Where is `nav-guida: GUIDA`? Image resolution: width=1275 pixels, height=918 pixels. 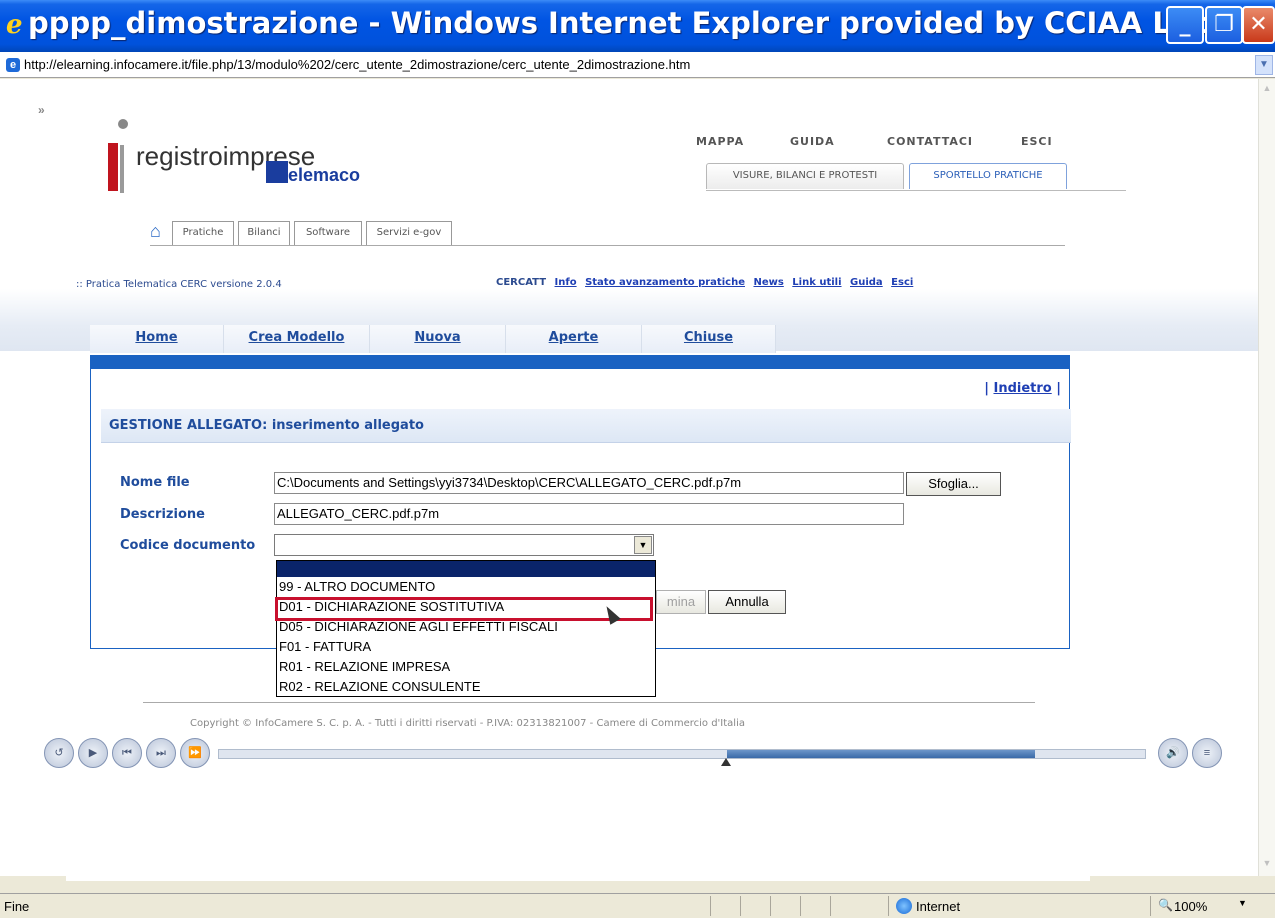 nav-guida: GUIDA is located at coordinates (812, 141).